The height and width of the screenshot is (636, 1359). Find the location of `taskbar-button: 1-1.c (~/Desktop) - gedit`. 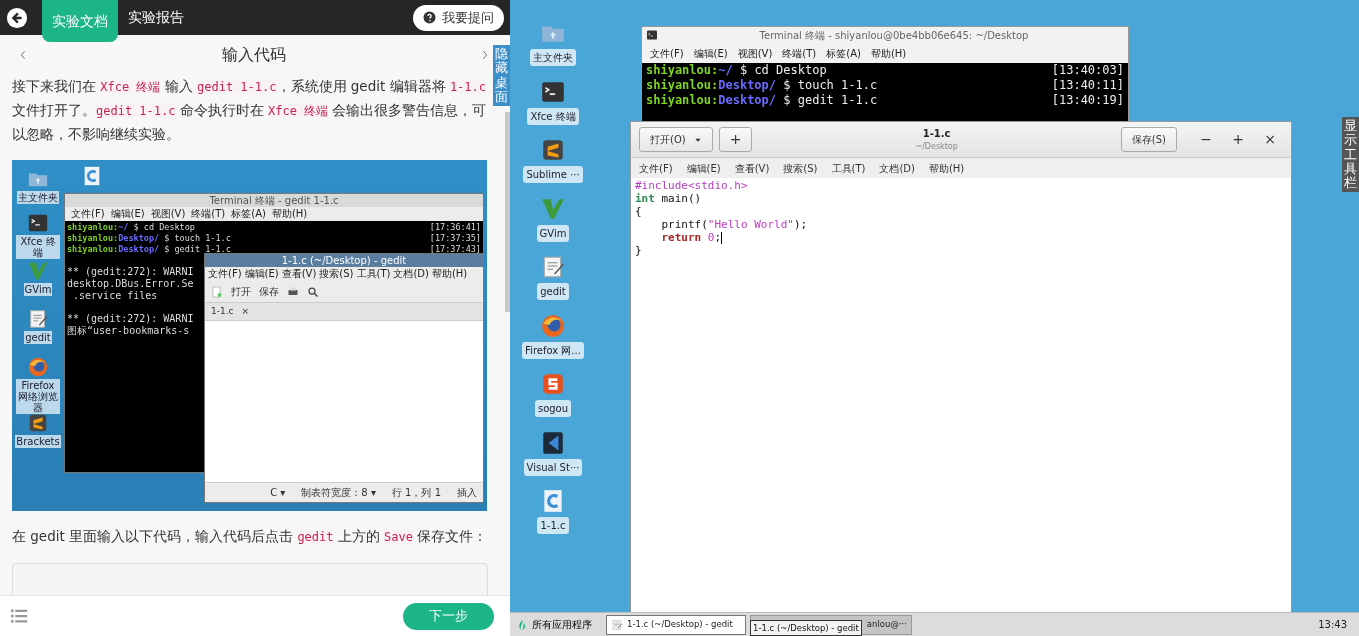

taskbar-button: 1-1.c (~/Desktop) - gedit is located at coordinates (676, 624).